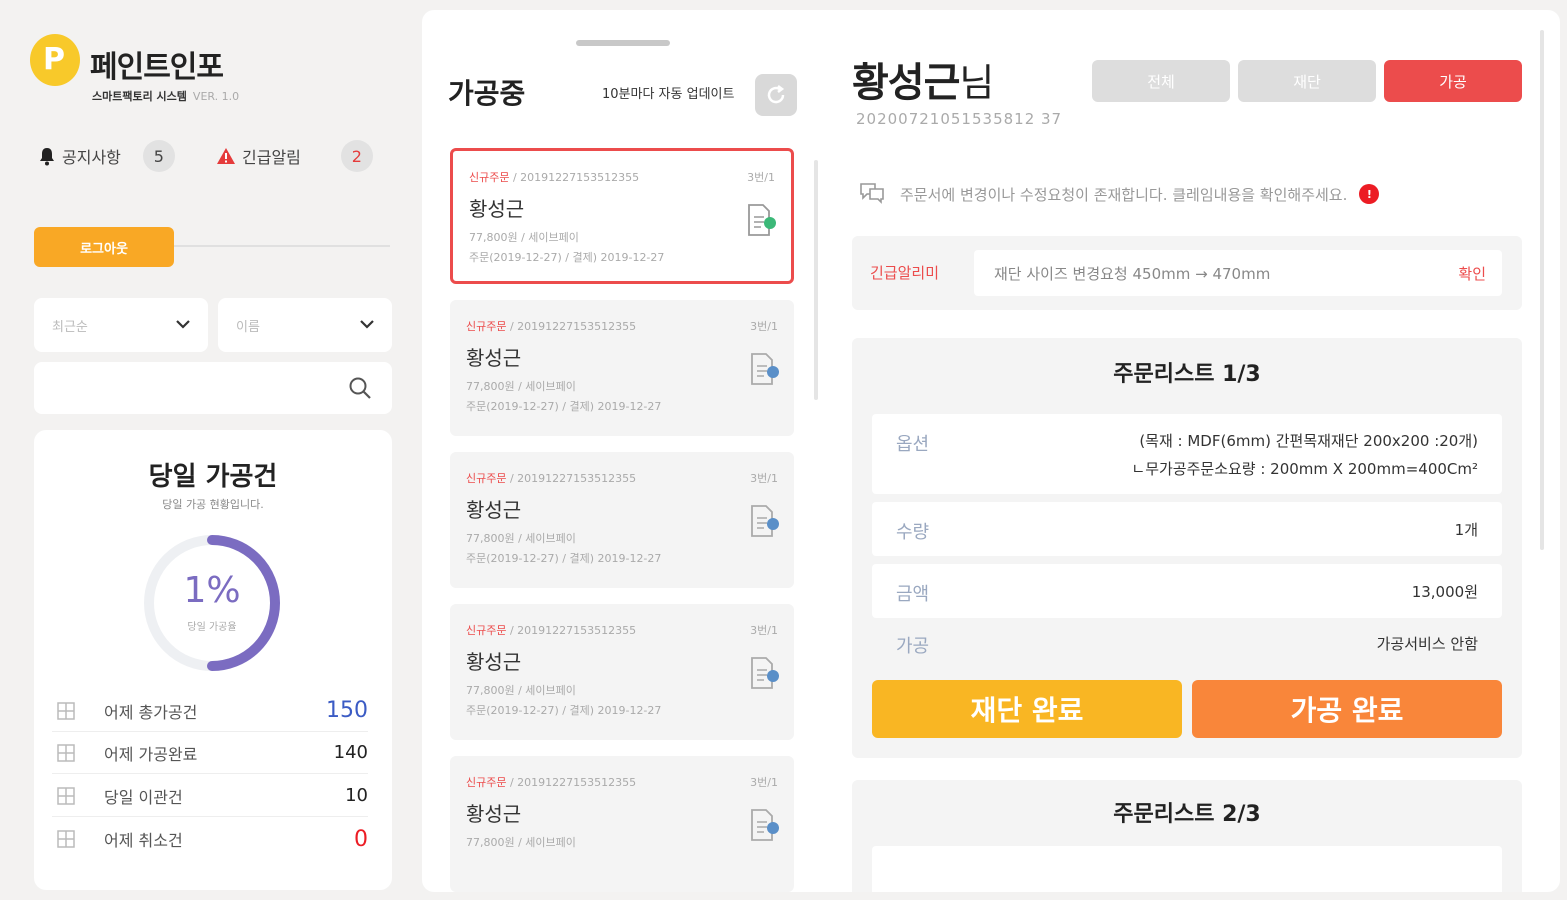 This screenshot has height=900, width=1567. What do you see at coordinates (1542, 290) in the screenshot?
I see `detail-scrollbar` at bounding box center [1542, 290].